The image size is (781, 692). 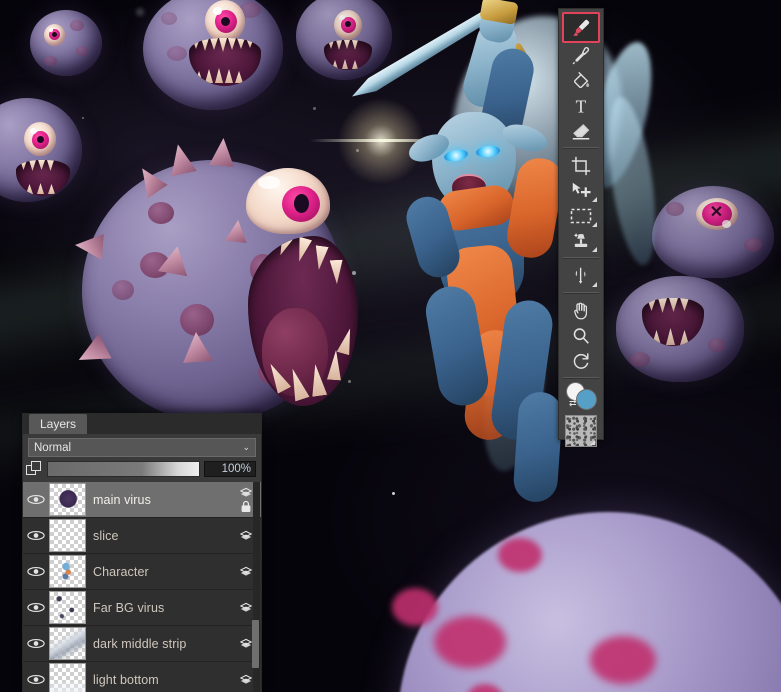 What do you see at coordinates (129, 607) in the screenshot?
I see `layer-name: Far BG virus` at bounding box center [129, 607].